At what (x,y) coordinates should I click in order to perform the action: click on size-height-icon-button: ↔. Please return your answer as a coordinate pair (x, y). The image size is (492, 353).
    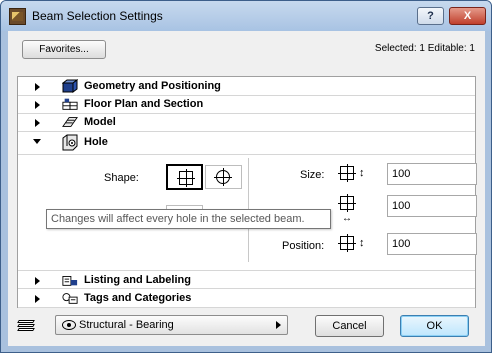
    Looking at the image, I should click on (352, 209).